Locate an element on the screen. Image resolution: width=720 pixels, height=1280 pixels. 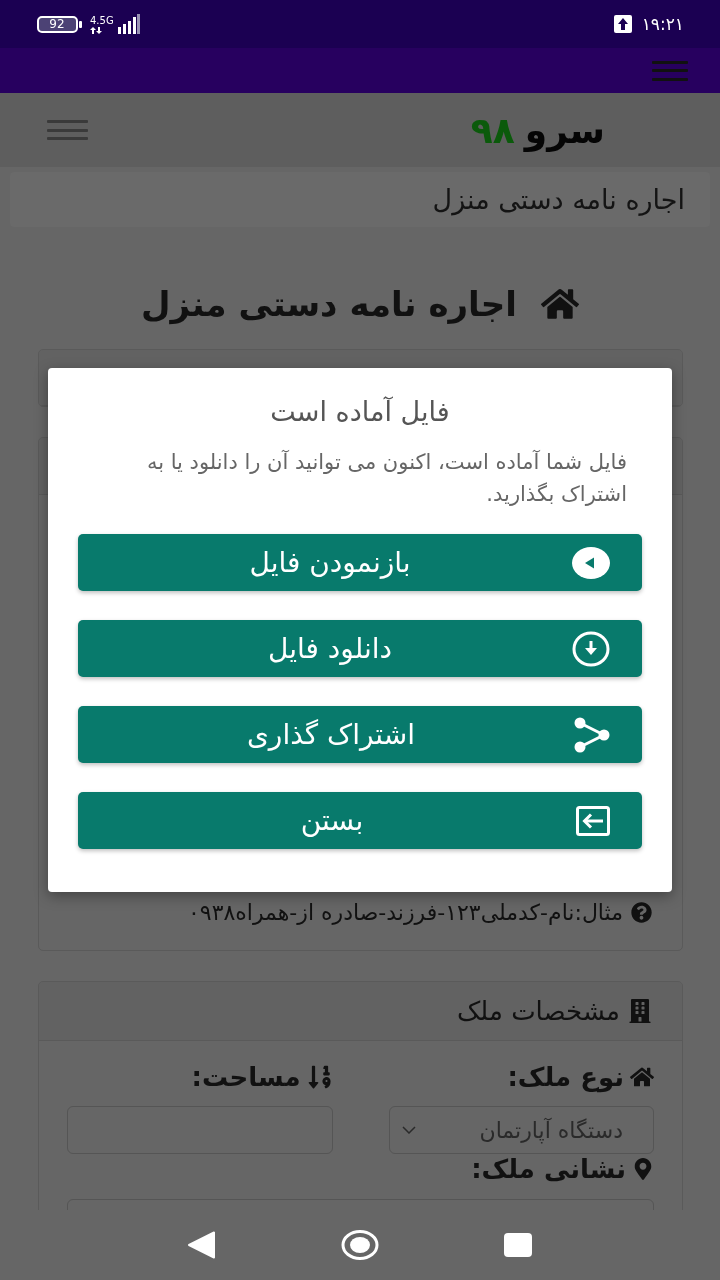
back-icon is located at coordinates (202, 1245).